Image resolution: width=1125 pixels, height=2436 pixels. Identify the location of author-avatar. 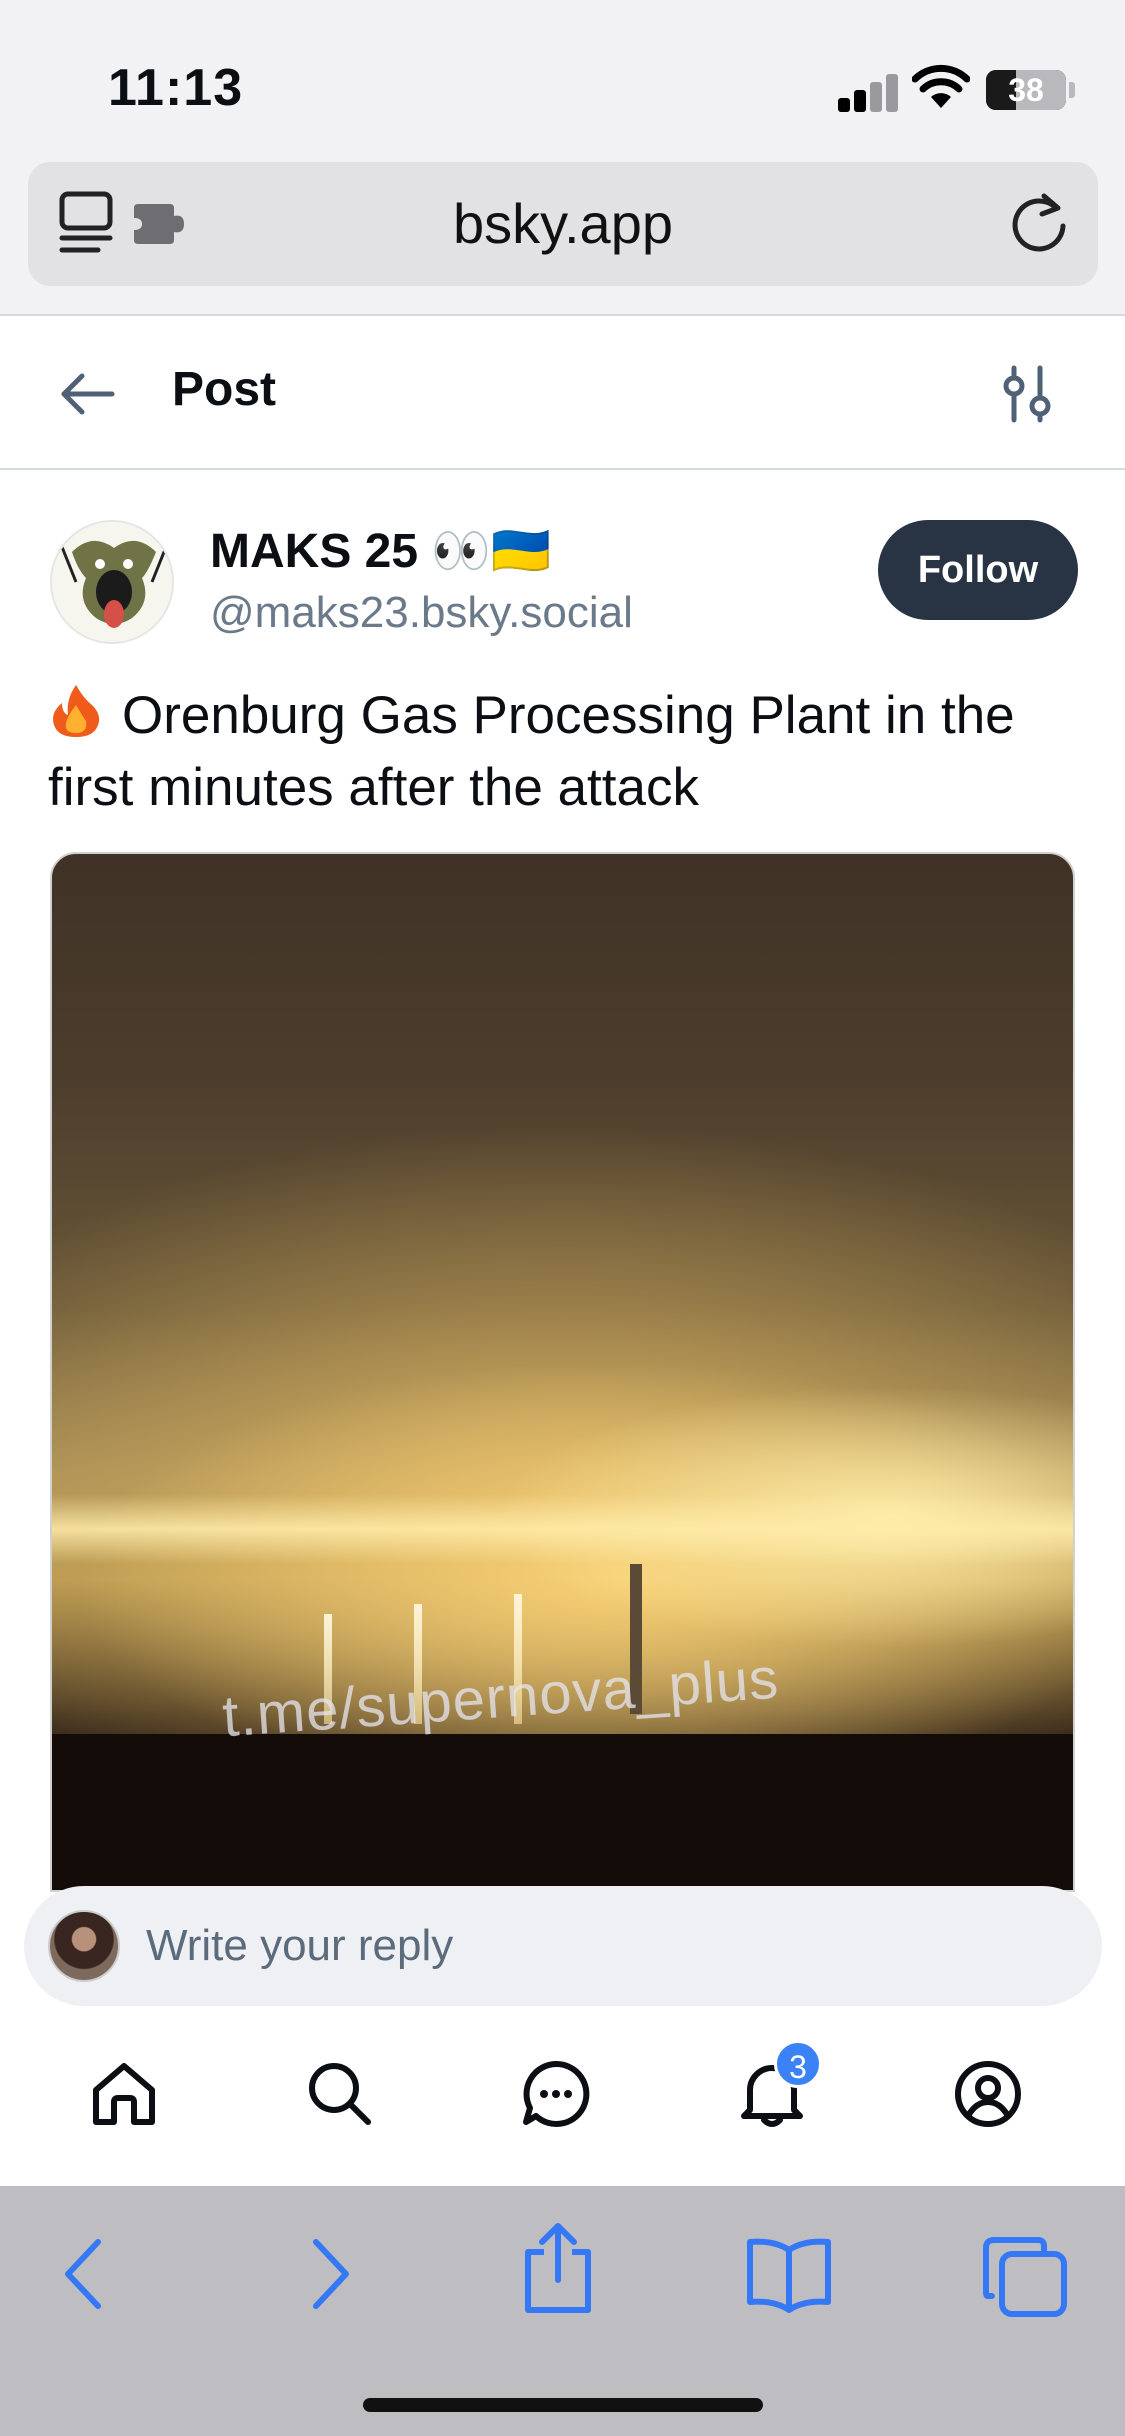
(112, 582).